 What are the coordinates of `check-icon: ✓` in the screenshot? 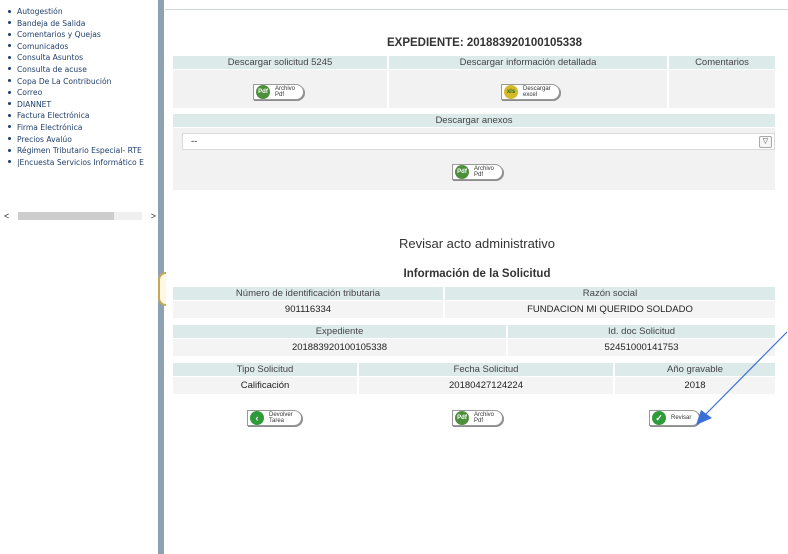 It's located at (659, 418).